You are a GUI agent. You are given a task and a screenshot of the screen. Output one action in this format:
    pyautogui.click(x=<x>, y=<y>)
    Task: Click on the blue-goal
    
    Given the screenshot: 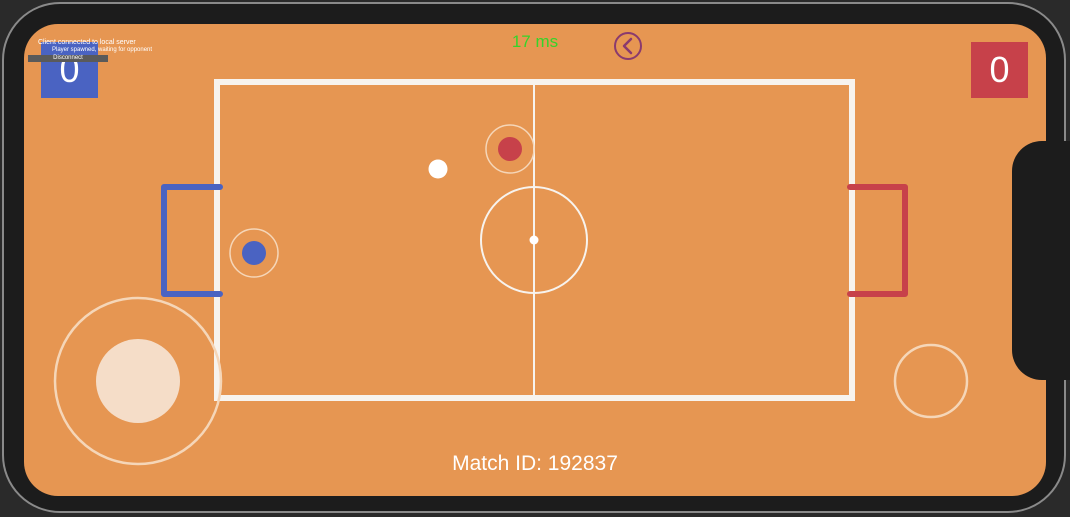 What is the action you would take?
    pyautogui.click(x=192, y=240)
    